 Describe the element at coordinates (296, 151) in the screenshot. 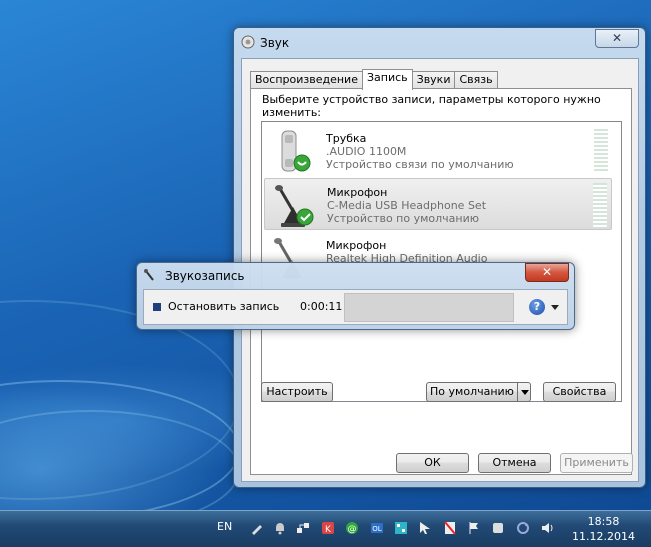

I see `handset-icon` at that location.